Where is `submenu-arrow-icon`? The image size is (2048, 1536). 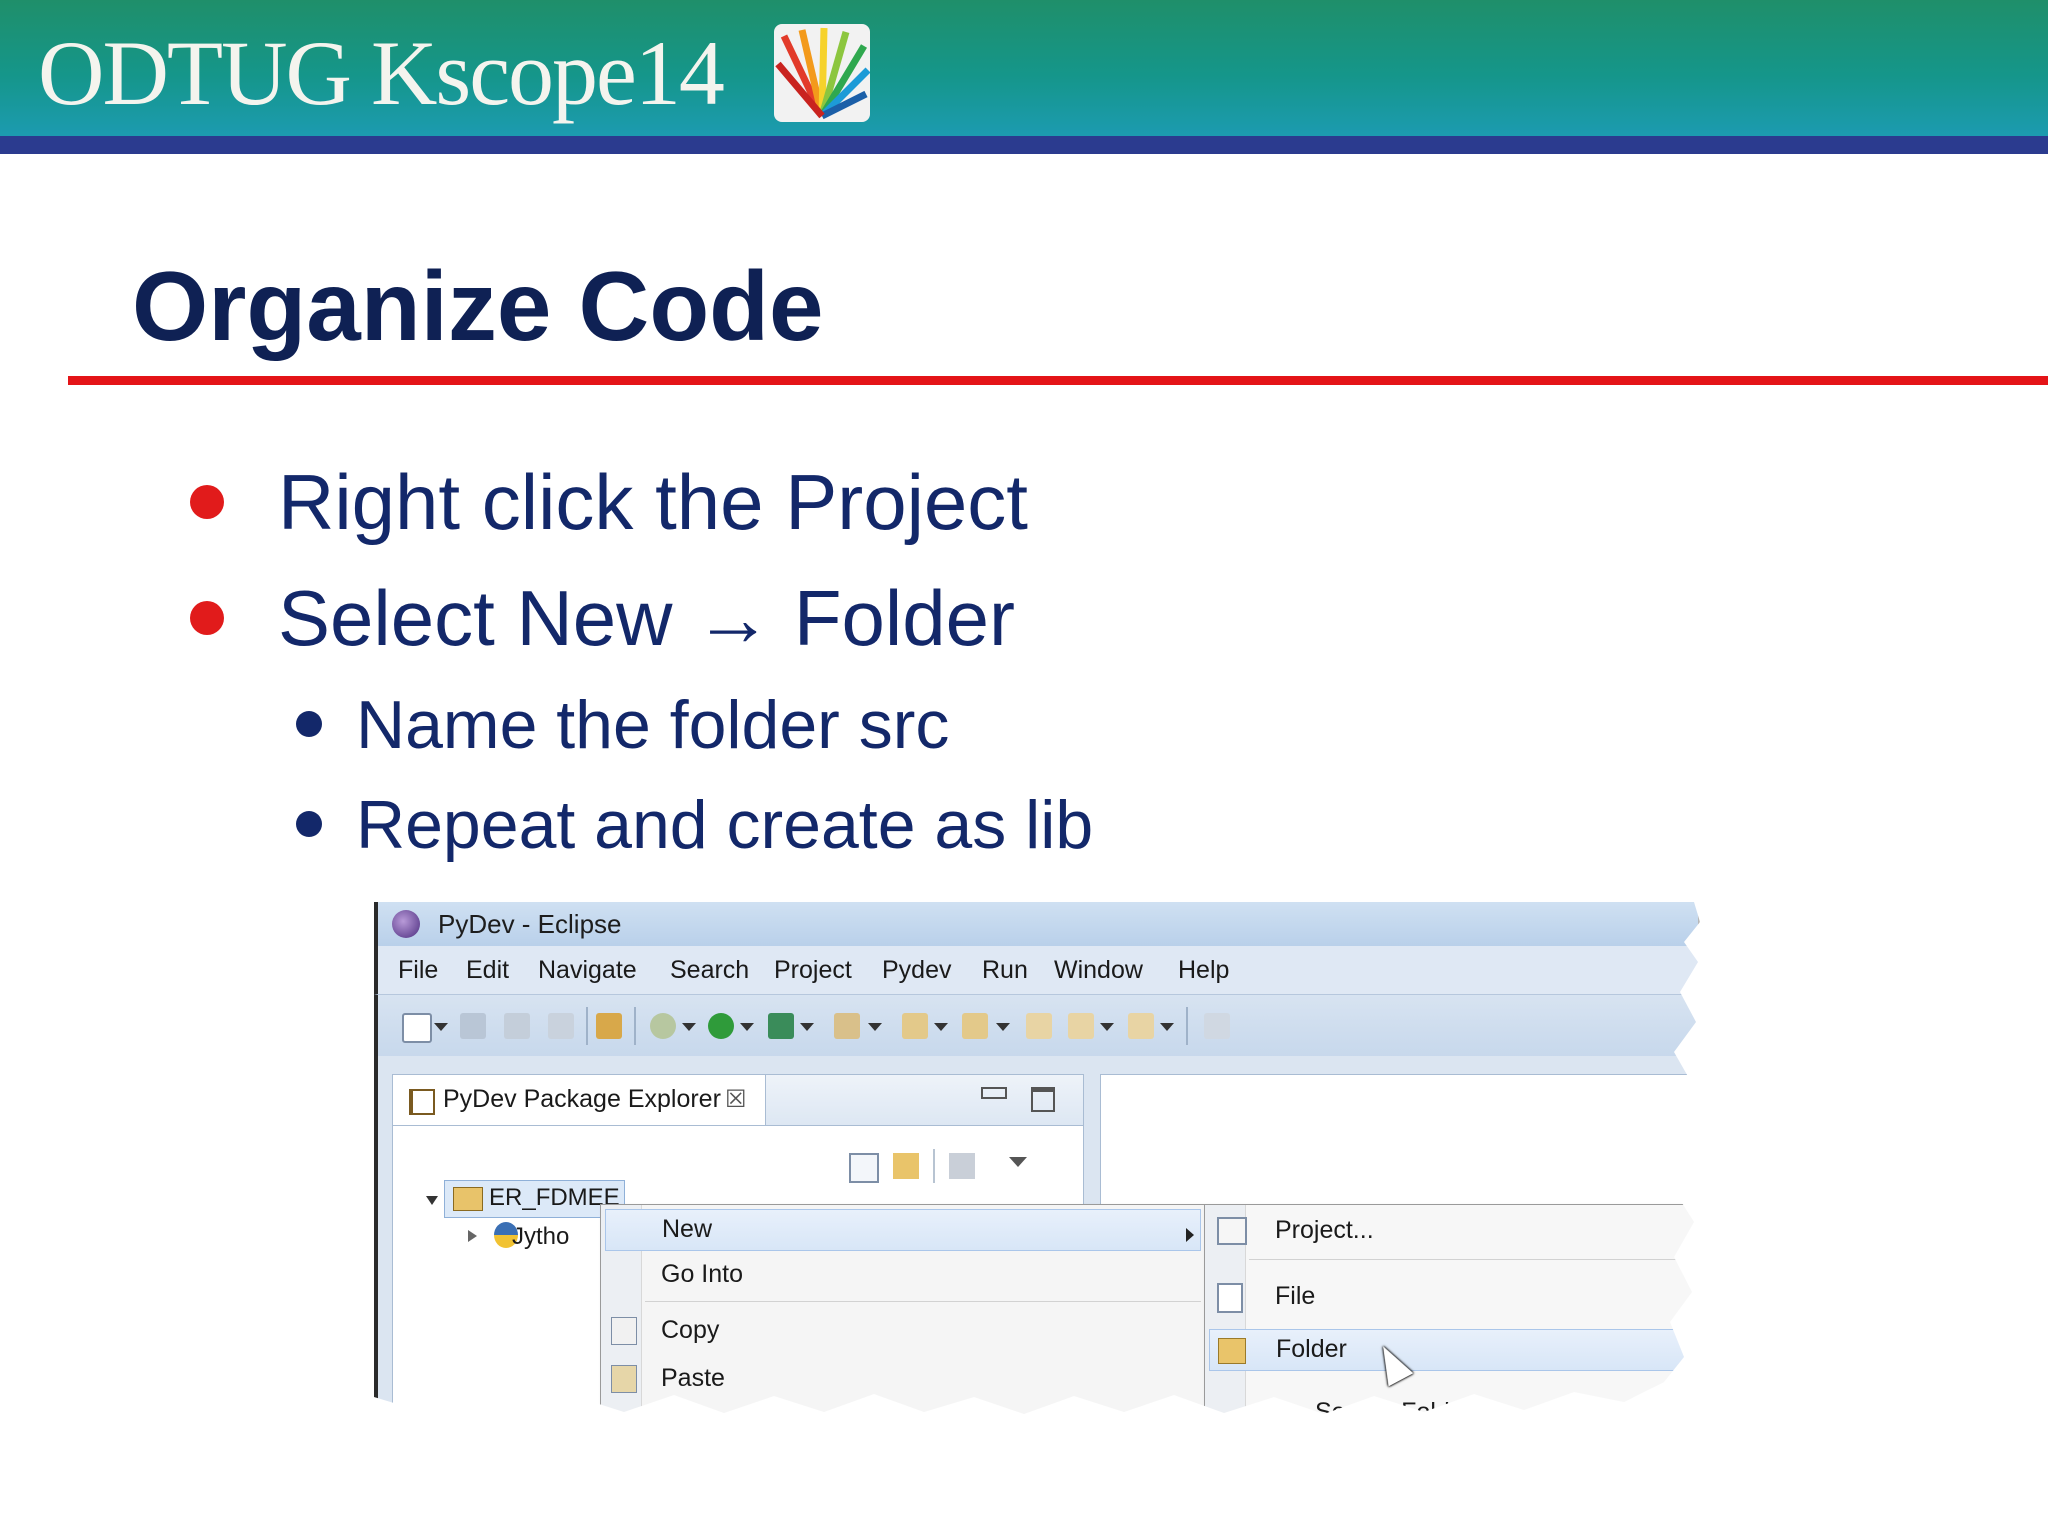
submenu-arrow-icon is located at coordinates (1190, 1235).